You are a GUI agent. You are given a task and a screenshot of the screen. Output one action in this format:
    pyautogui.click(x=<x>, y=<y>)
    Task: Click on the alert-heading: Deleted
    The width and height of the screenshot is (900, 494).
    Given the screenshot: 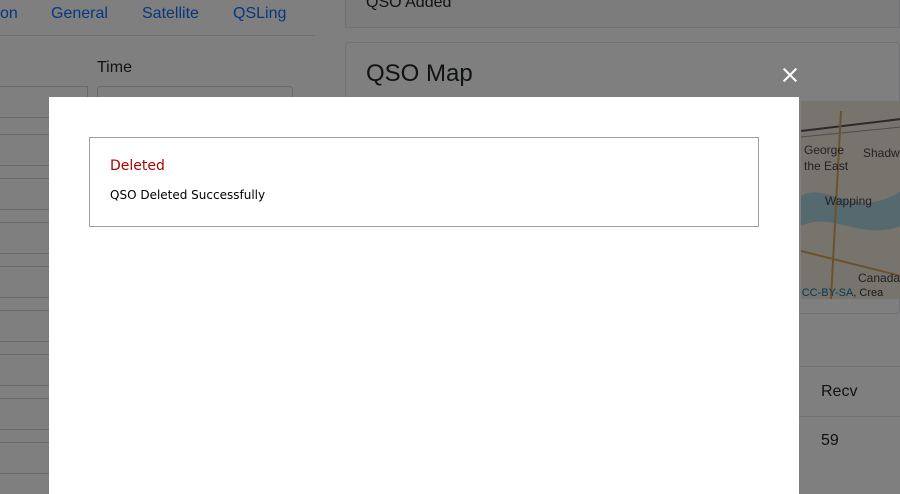 What is the action you would take?
    pyautogui.click(x=137, y=166)
    